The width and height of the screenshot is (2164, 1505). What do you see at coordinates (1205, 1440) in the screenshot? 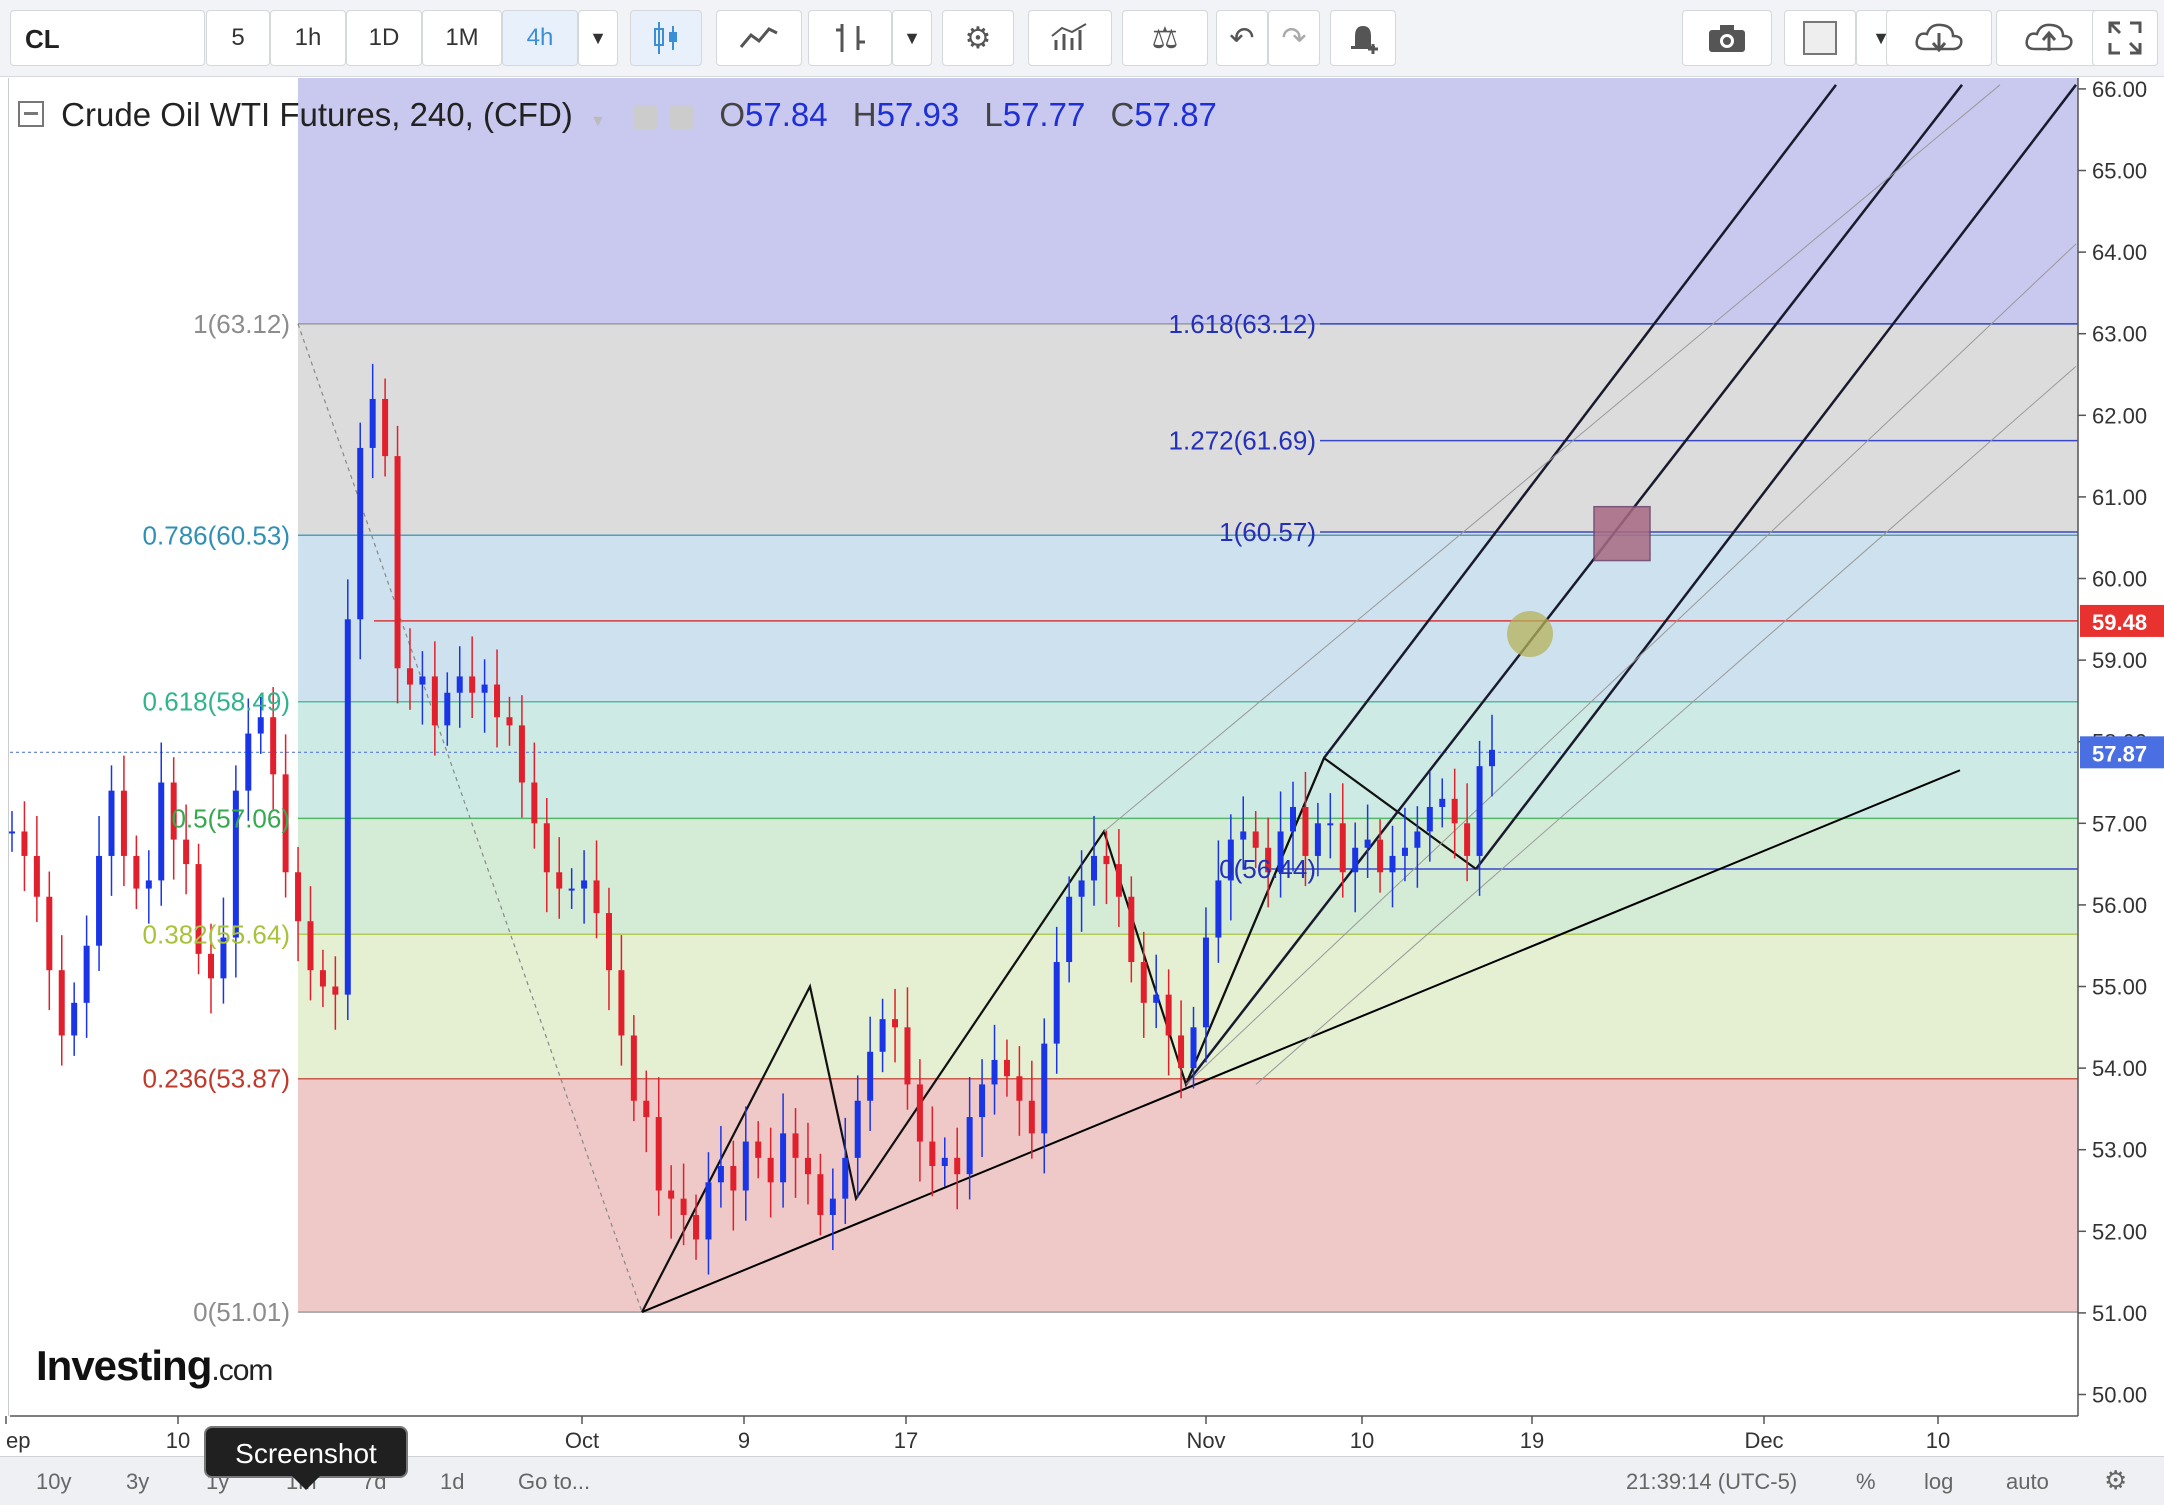
I see `time-tick-label: Nov` at bounding box center [1205, 1440].